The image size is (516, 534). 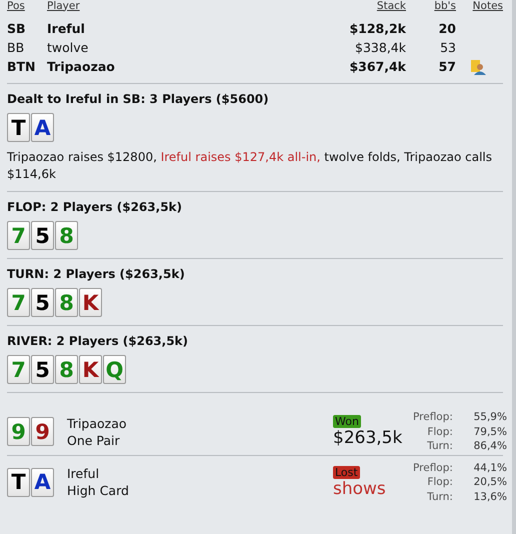 What do you see at coordinates (489, 417) in the screenshot?
I see `equity-value: 55,9%` at bounding box center [489, 417].